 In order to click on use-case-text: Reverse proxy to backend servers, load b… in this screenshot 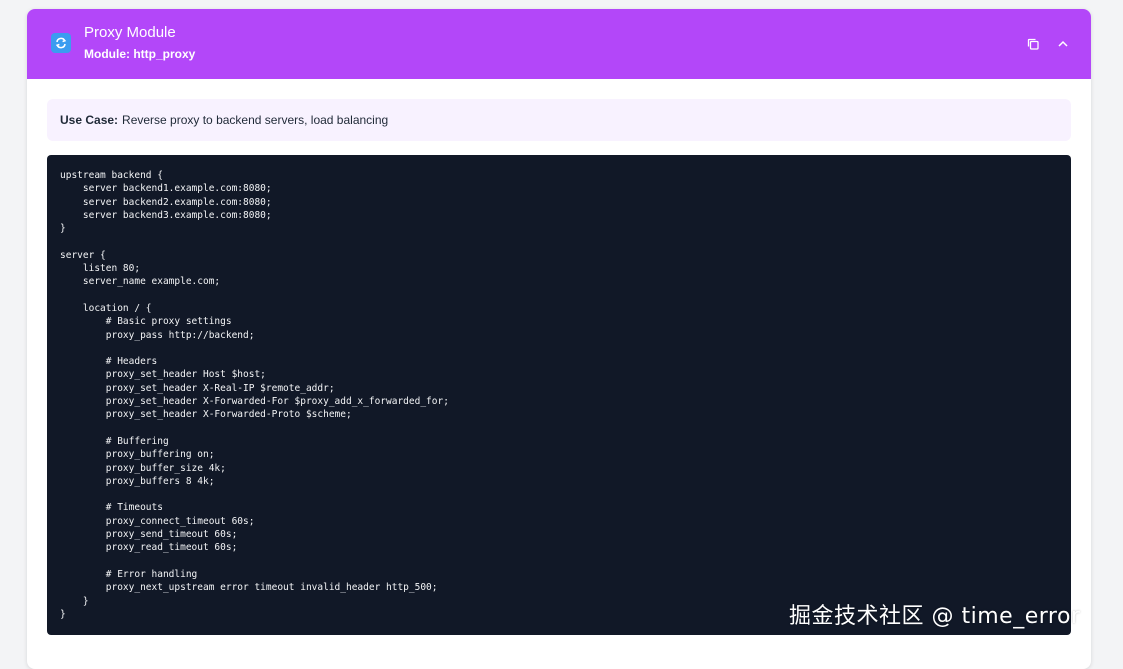, I will do `click(255, 120)`.